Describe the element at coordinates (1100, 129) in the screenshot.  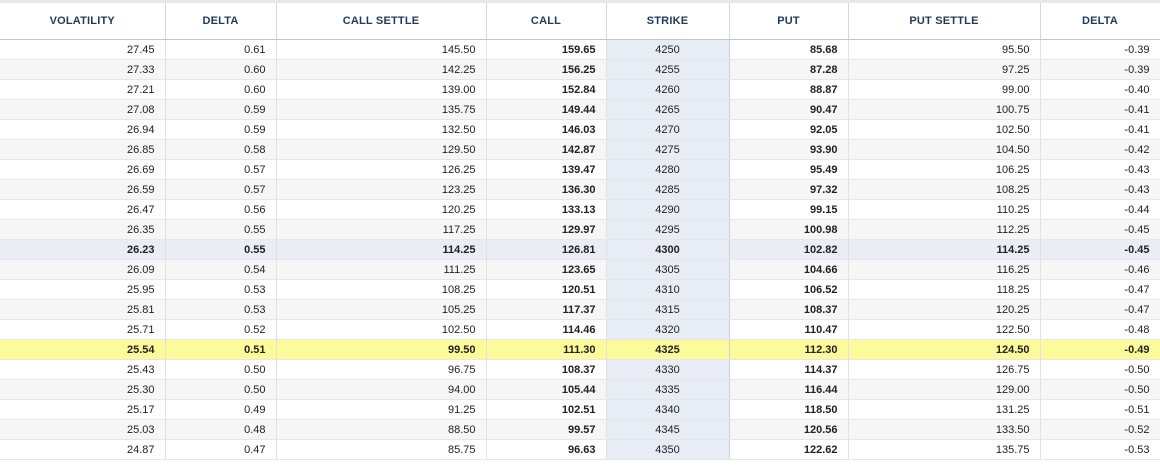
I see `put-delta-cell: -0.41` at that location.